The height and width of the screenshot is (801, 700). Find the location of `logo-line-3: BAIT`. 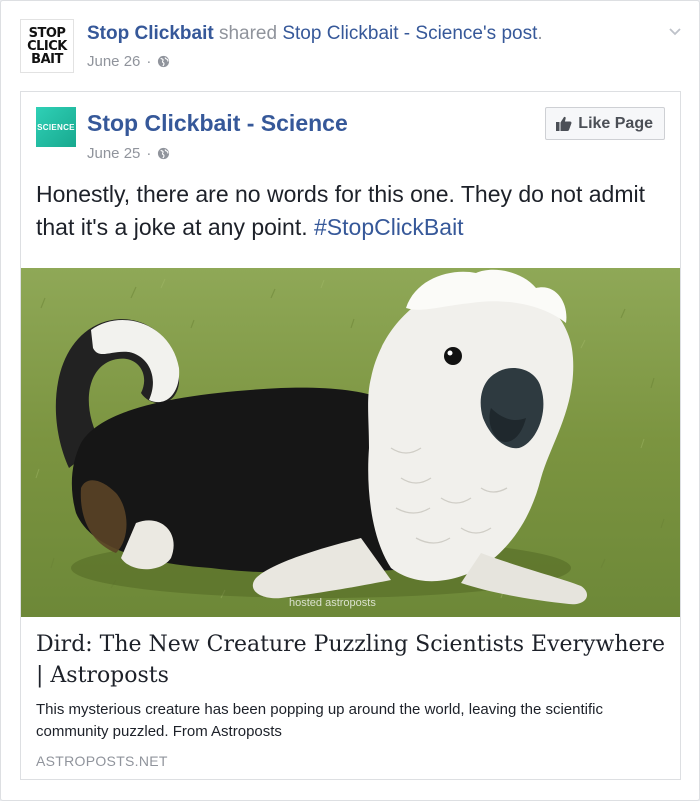

logo-line-3: BAIT is located at coordinates (47, 59).